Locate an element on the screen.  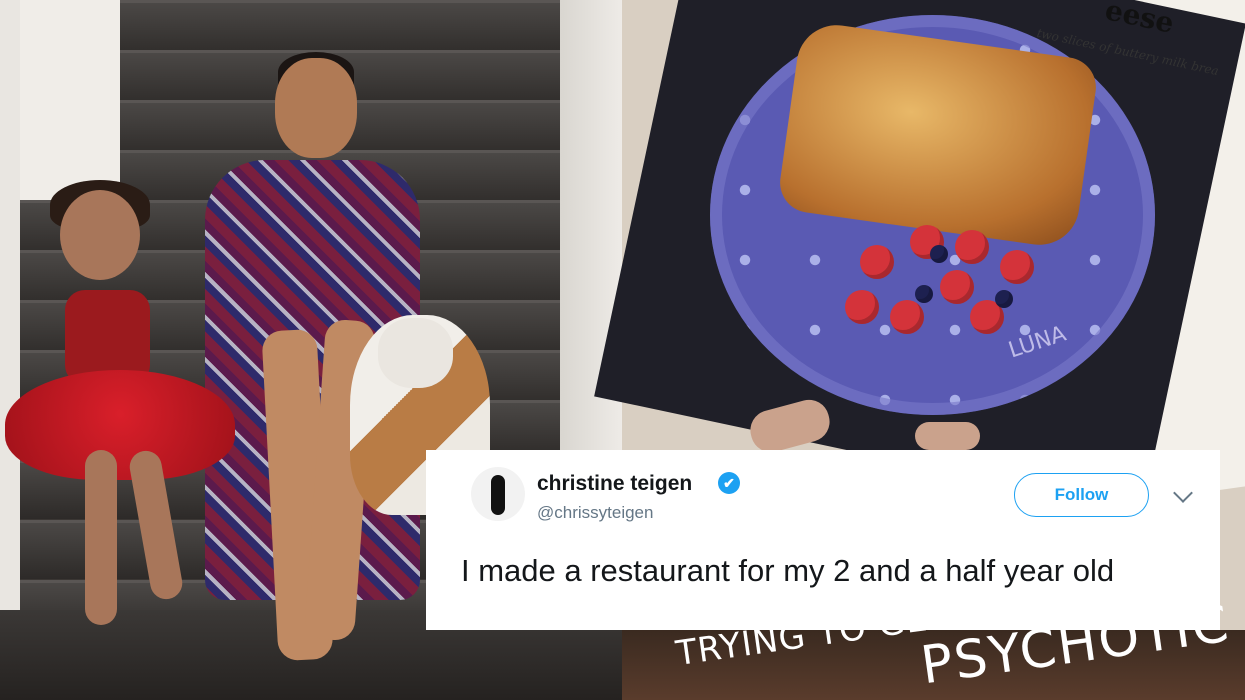
avatar is located at coordinates (498, 494).